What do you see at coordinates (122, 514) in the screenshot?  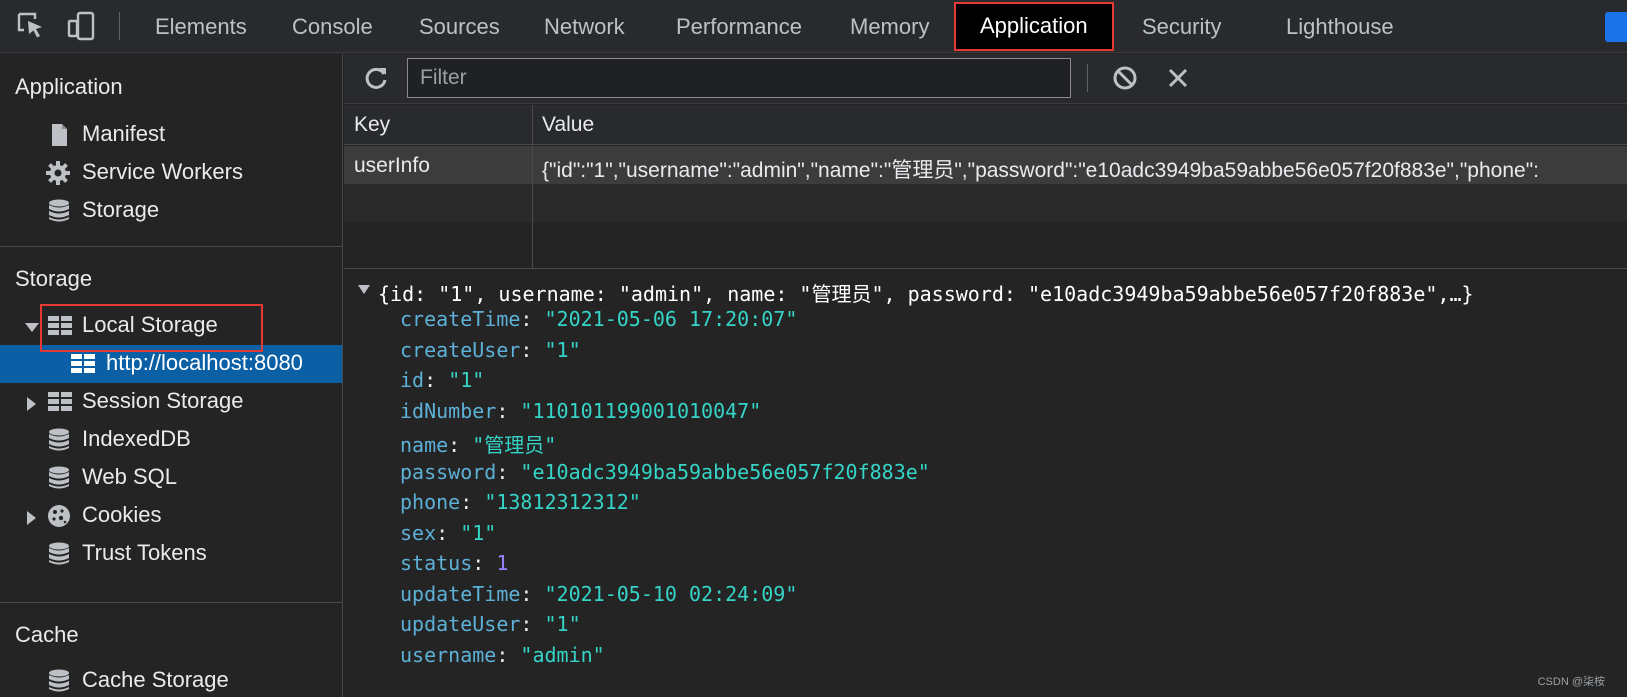 I see `sidebar-item-label: Cookies` at bounding box center [122, 514].